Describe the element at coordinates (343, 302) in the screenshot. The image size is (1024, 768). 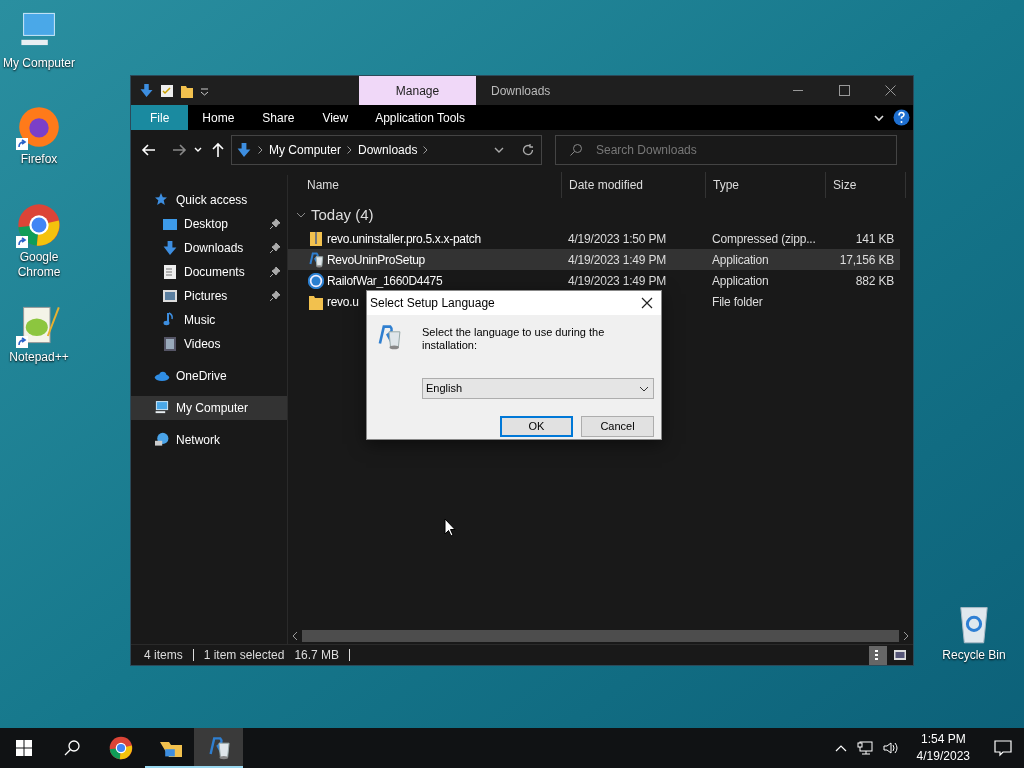
I see `file-name: revo.u` at that location.